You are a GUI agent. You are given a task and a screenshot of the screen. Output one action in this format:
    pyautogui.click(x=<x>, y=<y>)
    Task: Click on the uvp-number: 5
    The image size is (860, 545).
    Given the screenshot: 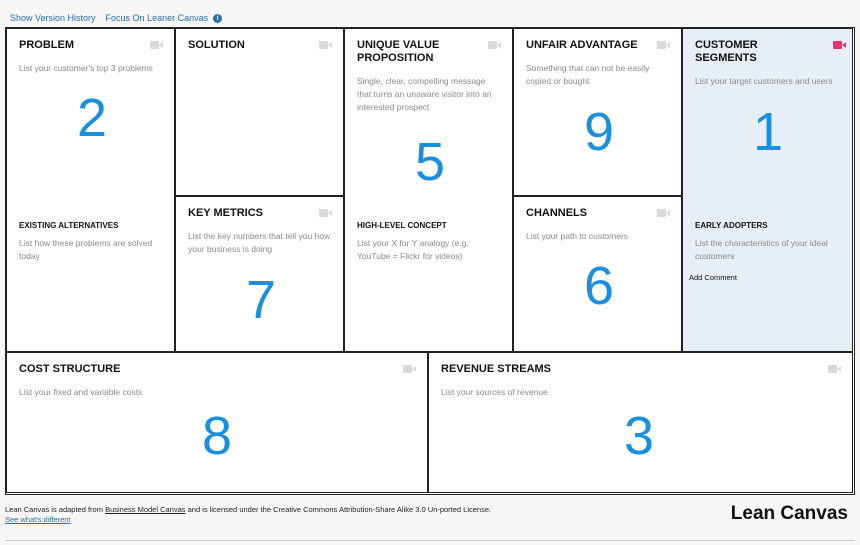 What is the action you would take?
    pyautogui.click(x=430, y=162)
    